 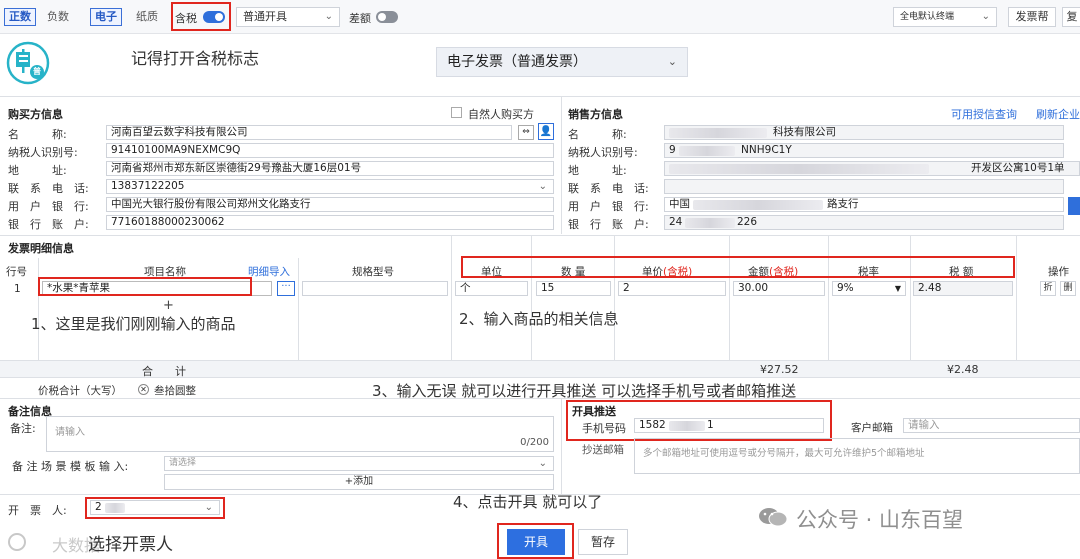 What do you see at coordinates (672, 288) in the screenshot?
I see `price-input: 2` at bounding box center [672, 288].